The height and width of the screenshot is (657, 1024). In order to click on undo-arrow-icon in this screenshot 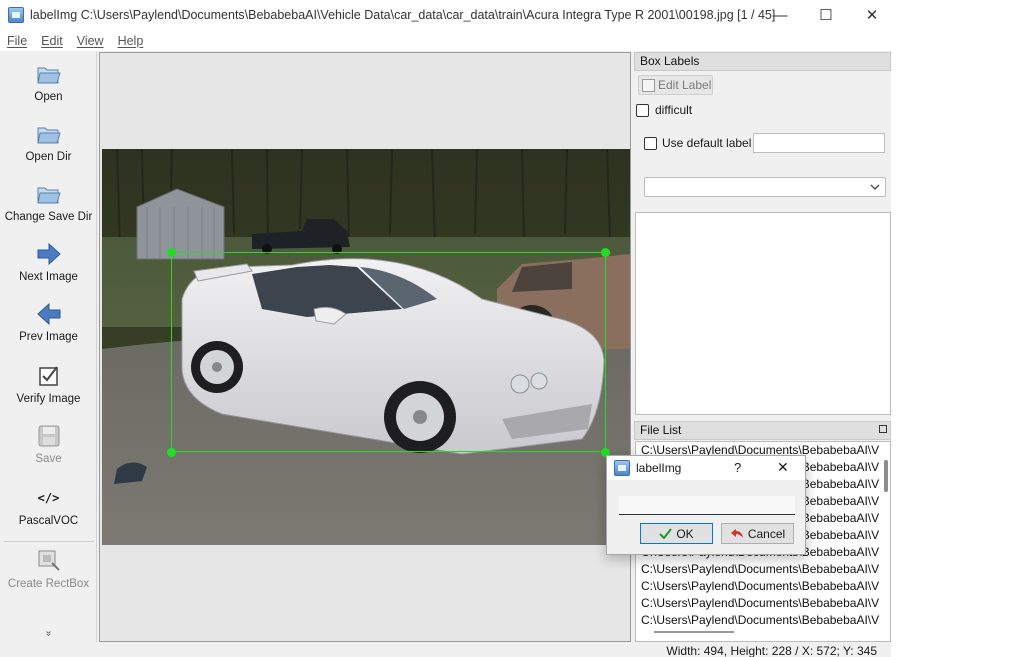, I will do `click(736, 533)`.